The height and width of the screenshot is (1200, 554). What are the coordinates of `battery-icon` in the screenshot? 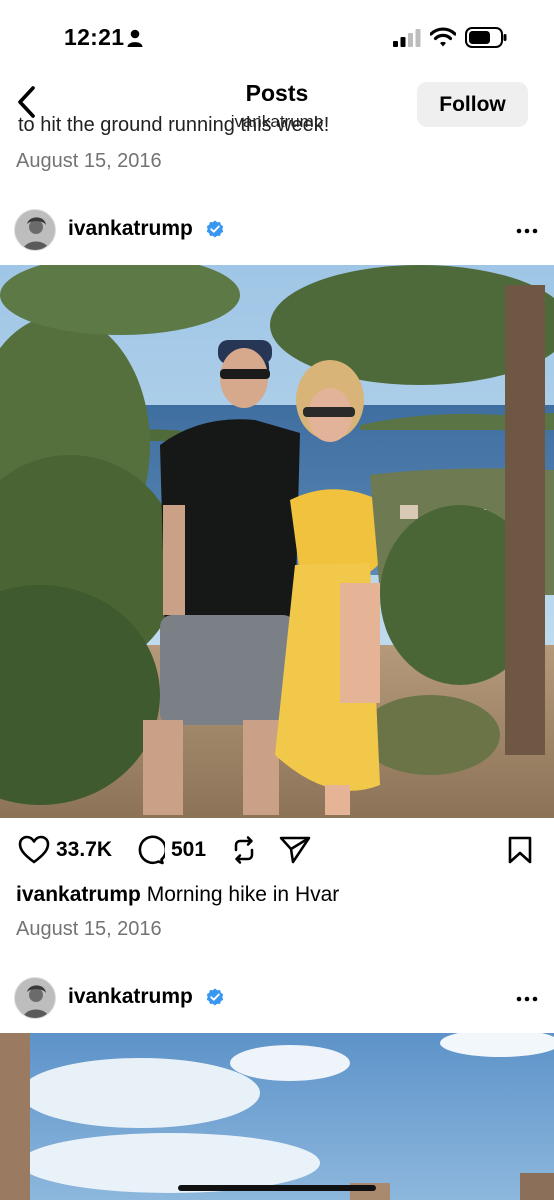 It's located at (486, 37).